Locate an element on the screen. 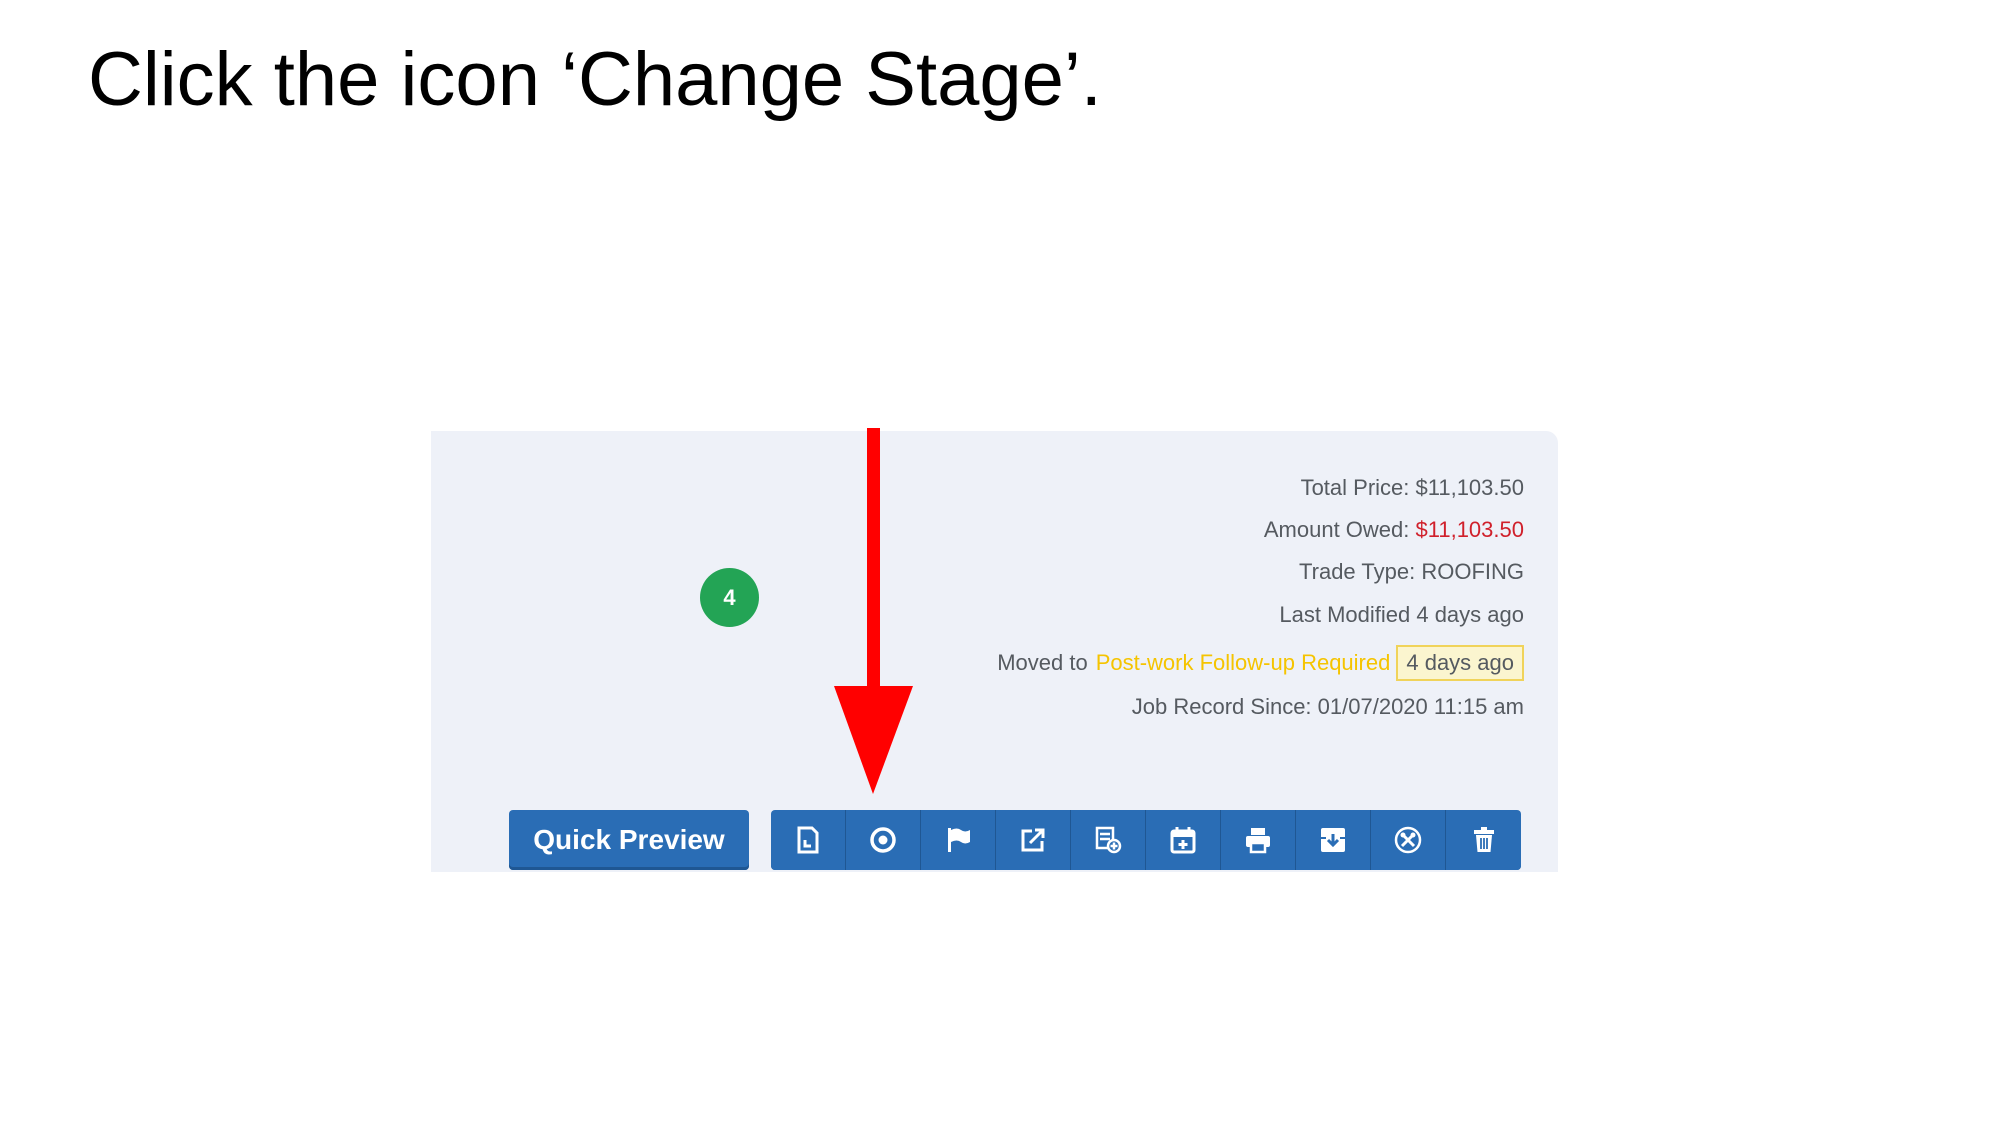  document-icon is located at coordinates (808, 840).